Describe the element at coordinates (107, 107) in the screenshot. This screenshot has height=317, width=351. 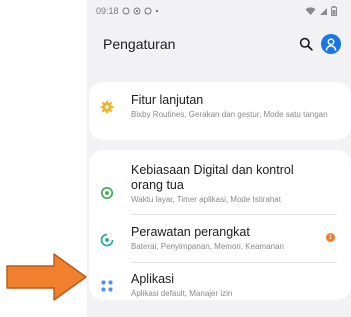
I see `gear-plus-icon` at that location.